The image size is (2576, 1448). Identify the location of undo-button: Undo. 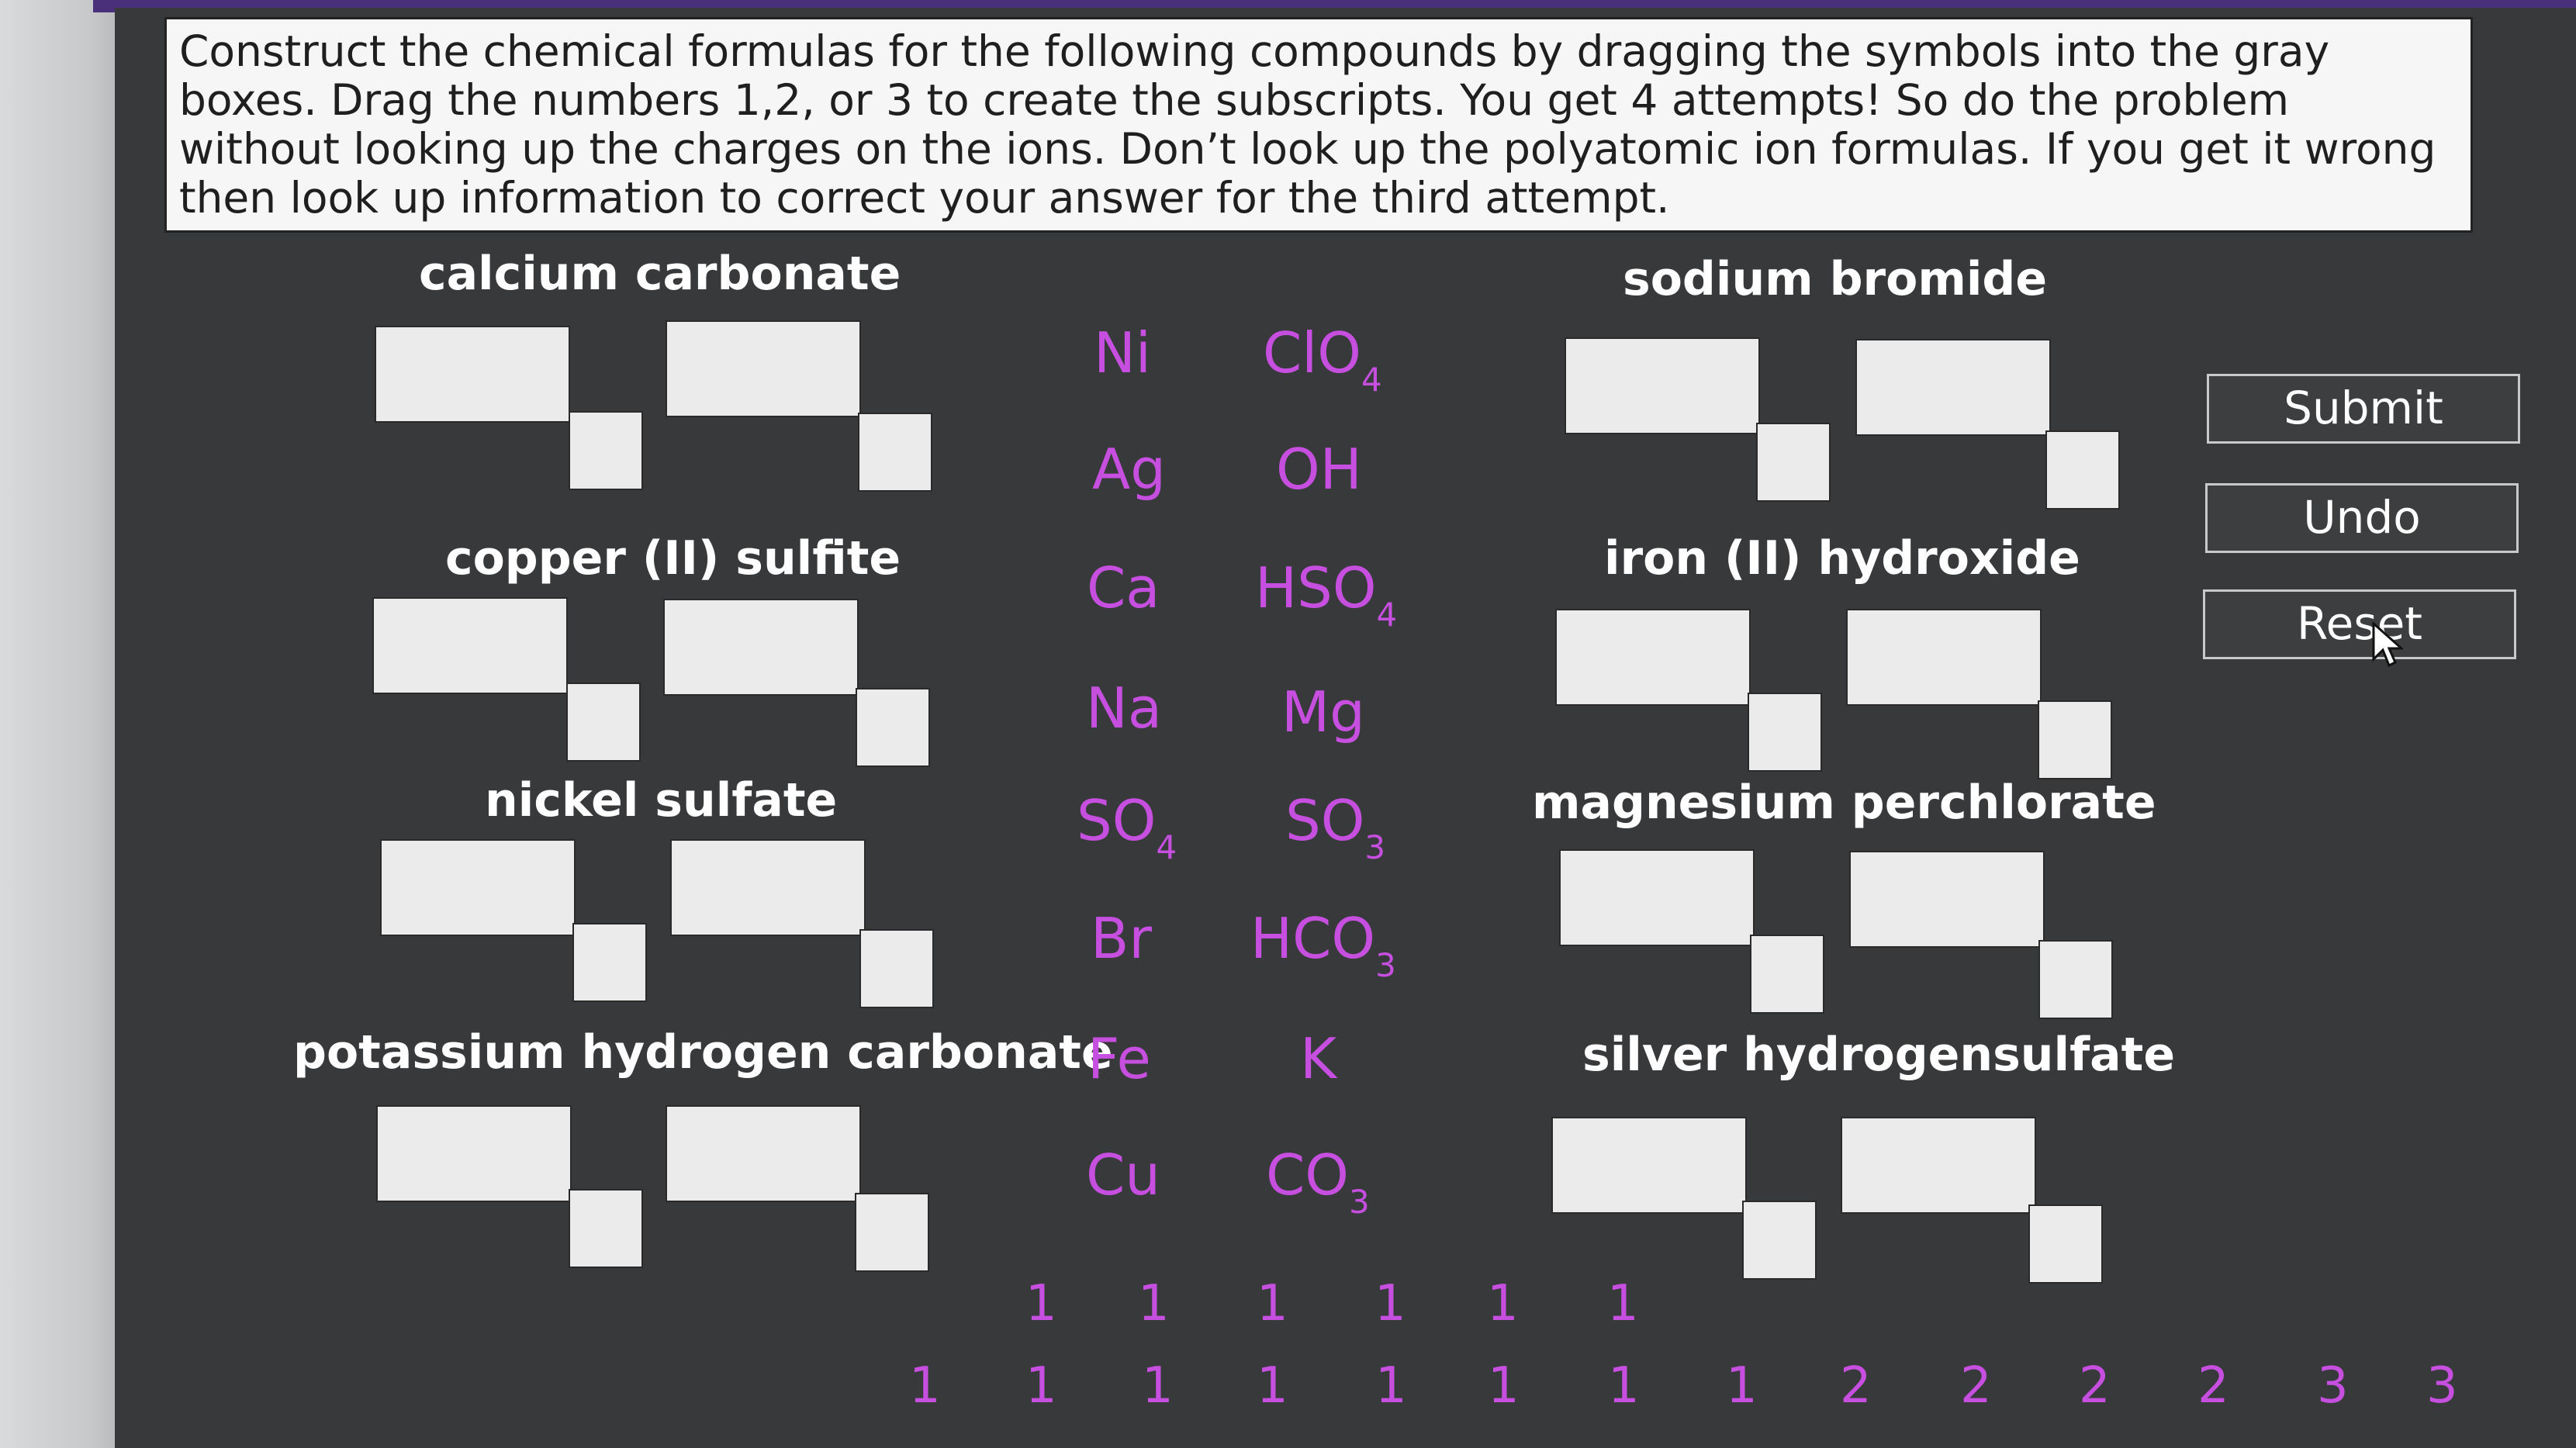
(2362, 518).